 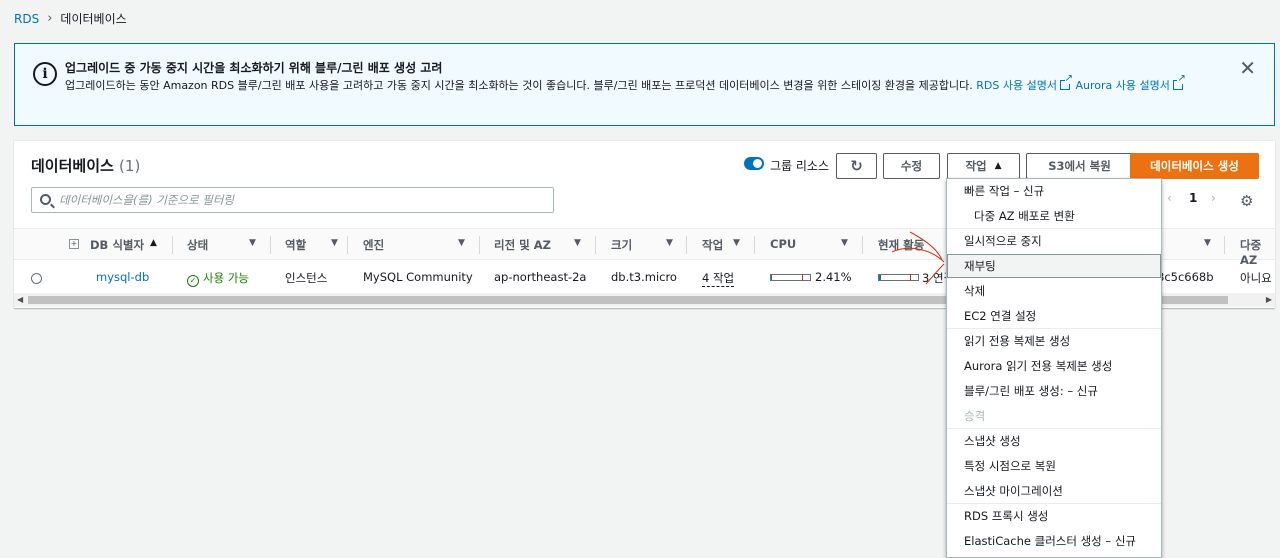 What do you see at coordinates (1054, 466) in the screenshot?
I see `menu-item-restore-point-in-time: 특정 시점으로 복원` at bounding box center [1054, 466].